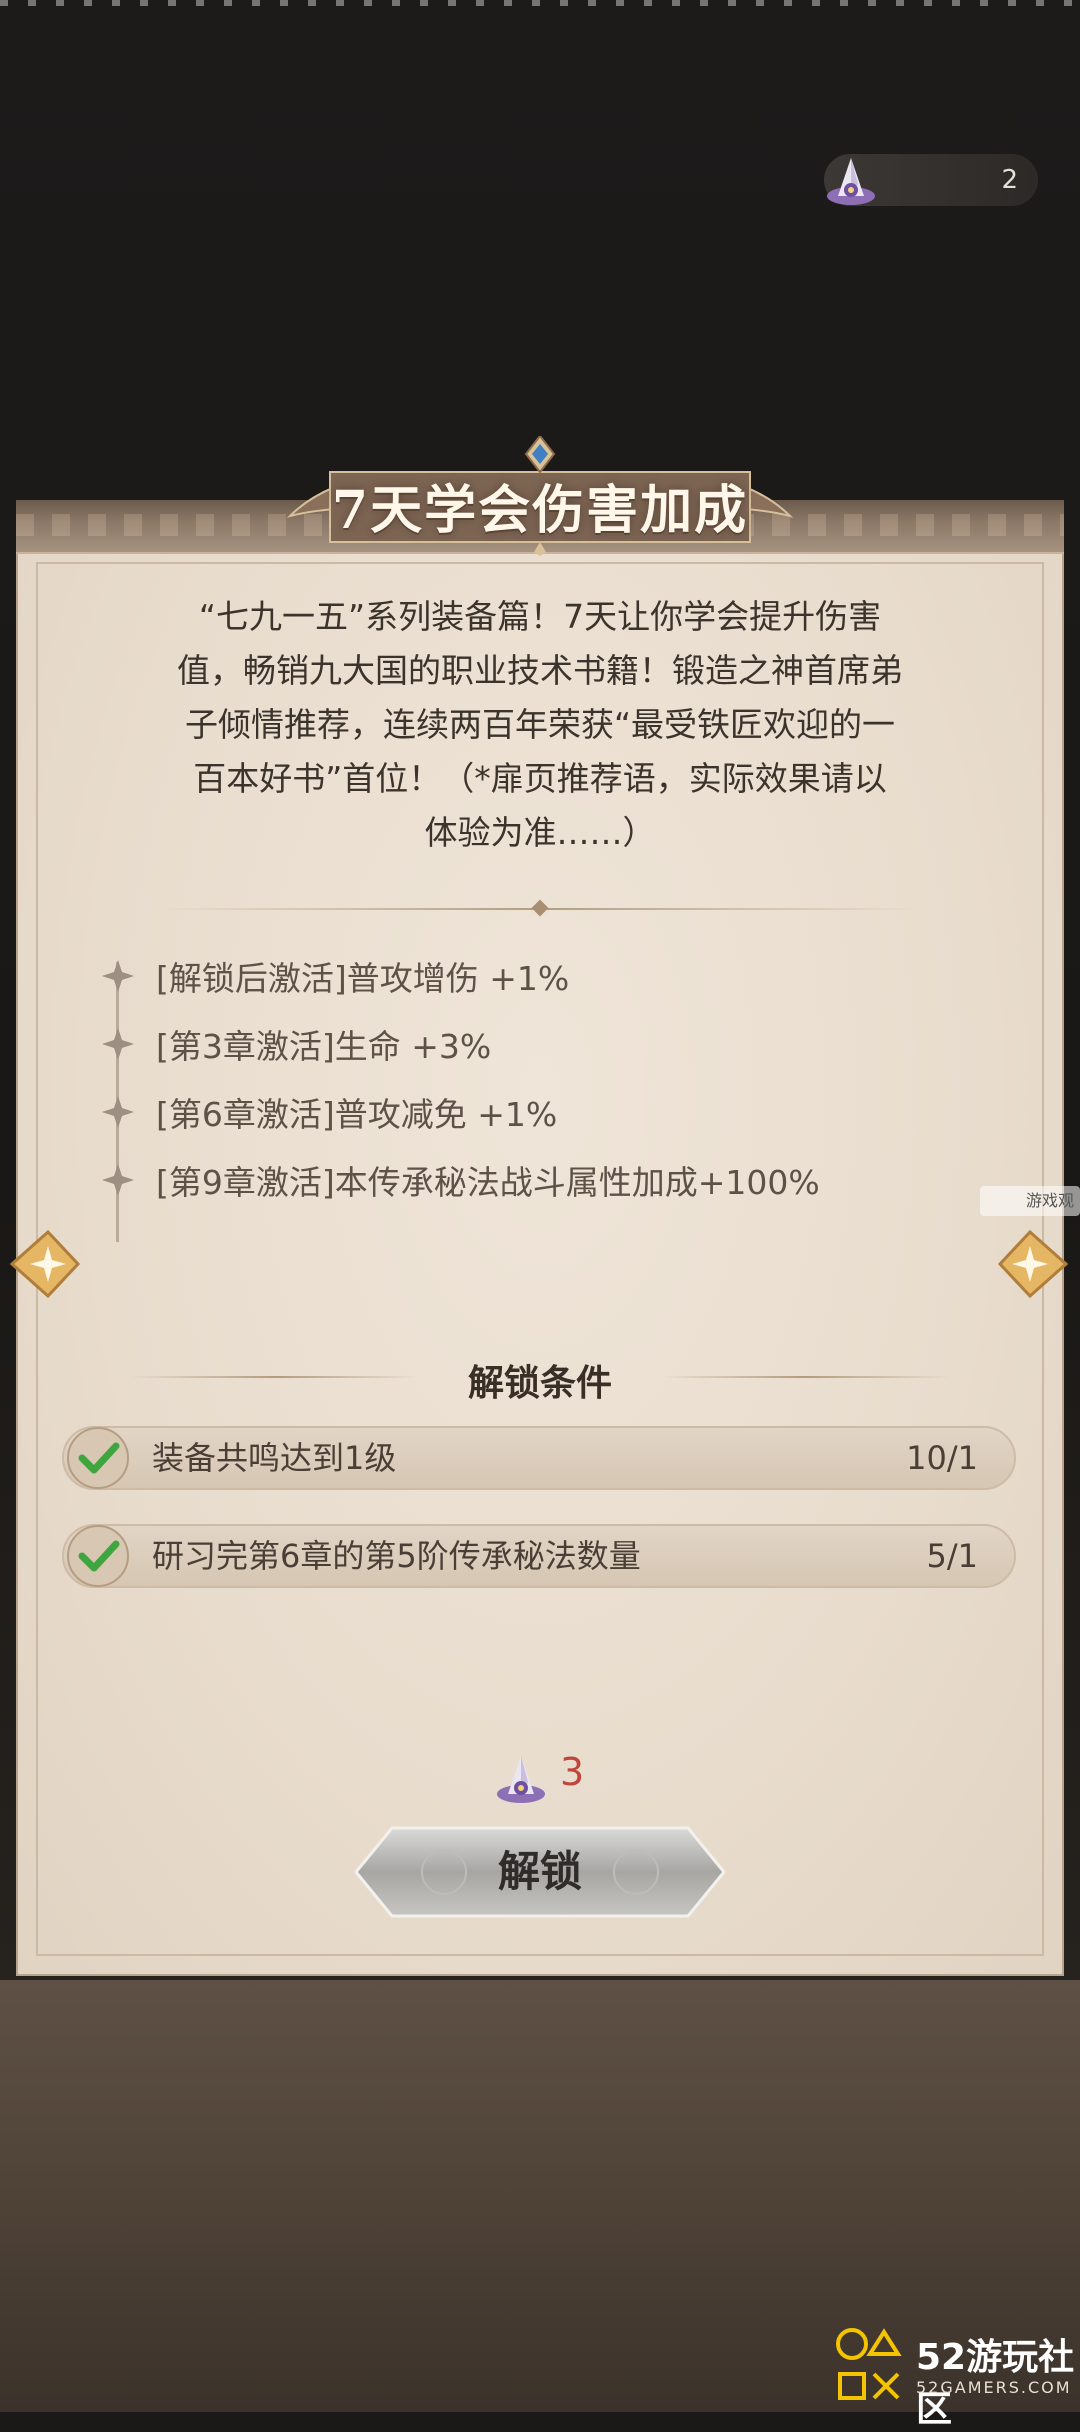  I want to click on bonus-item: [第6章激活]普攻减免 +1%, so click(550, 1112).